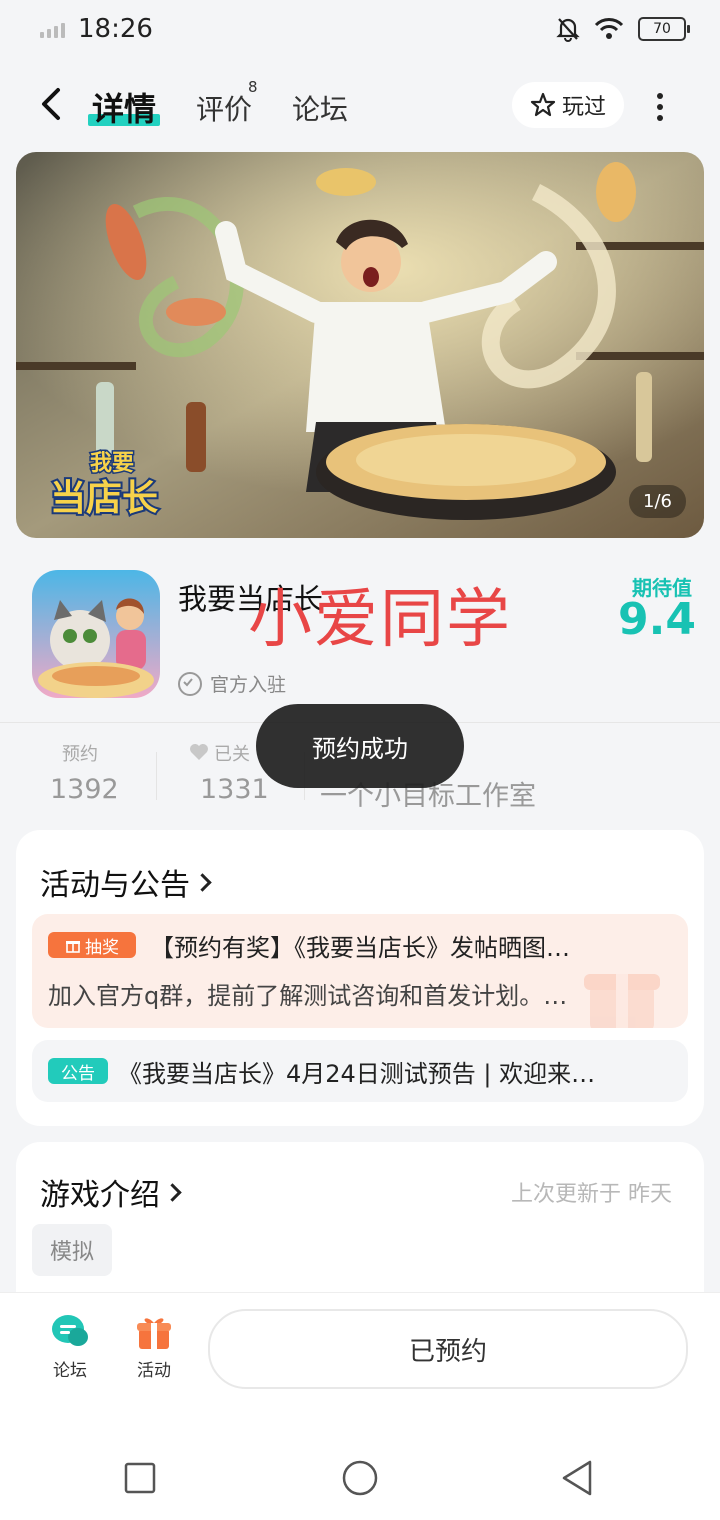 This screenshot has width=720, height=1520. What do you see at coordinates (591, 1194) in the screenshot?
I see `update-time: 上次更新于 昨天` at bounding box center [591, 1194].